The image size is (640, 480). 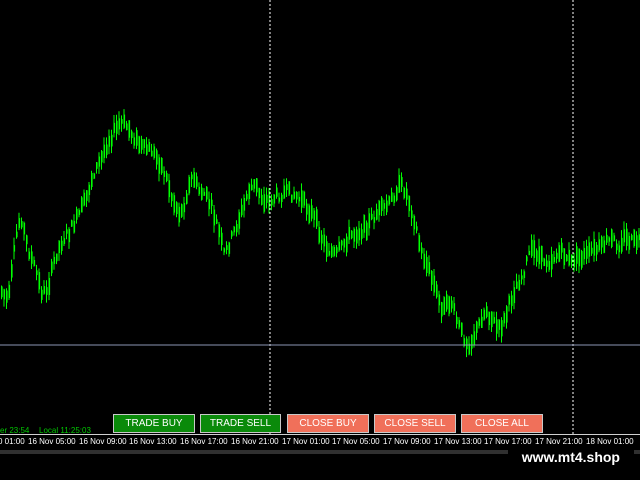 I want to click on close-all-button: CLOSE ALL, so click(x=502, y=423).